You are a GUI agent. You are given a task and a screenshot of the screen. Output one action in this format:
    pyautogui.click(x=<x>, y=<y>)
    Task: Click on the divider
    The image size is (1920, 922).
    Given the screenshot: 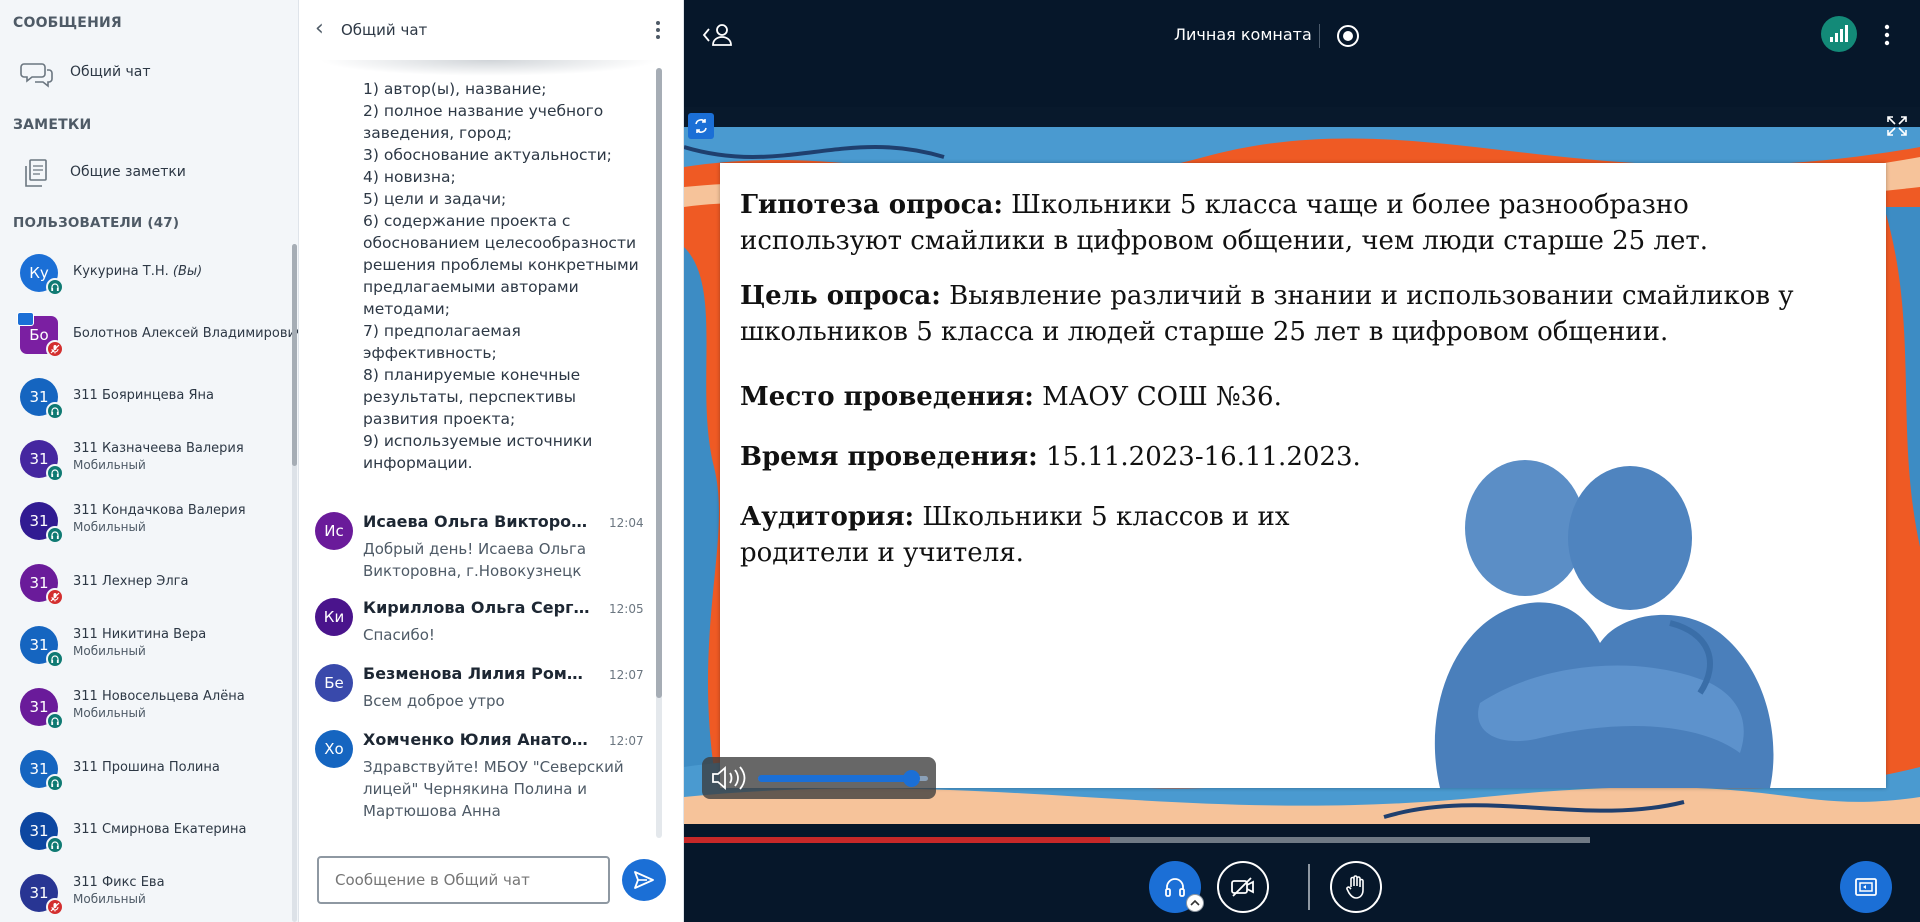 What is the action you would take?
    pyautogui.click(x=1309, y=887)
    